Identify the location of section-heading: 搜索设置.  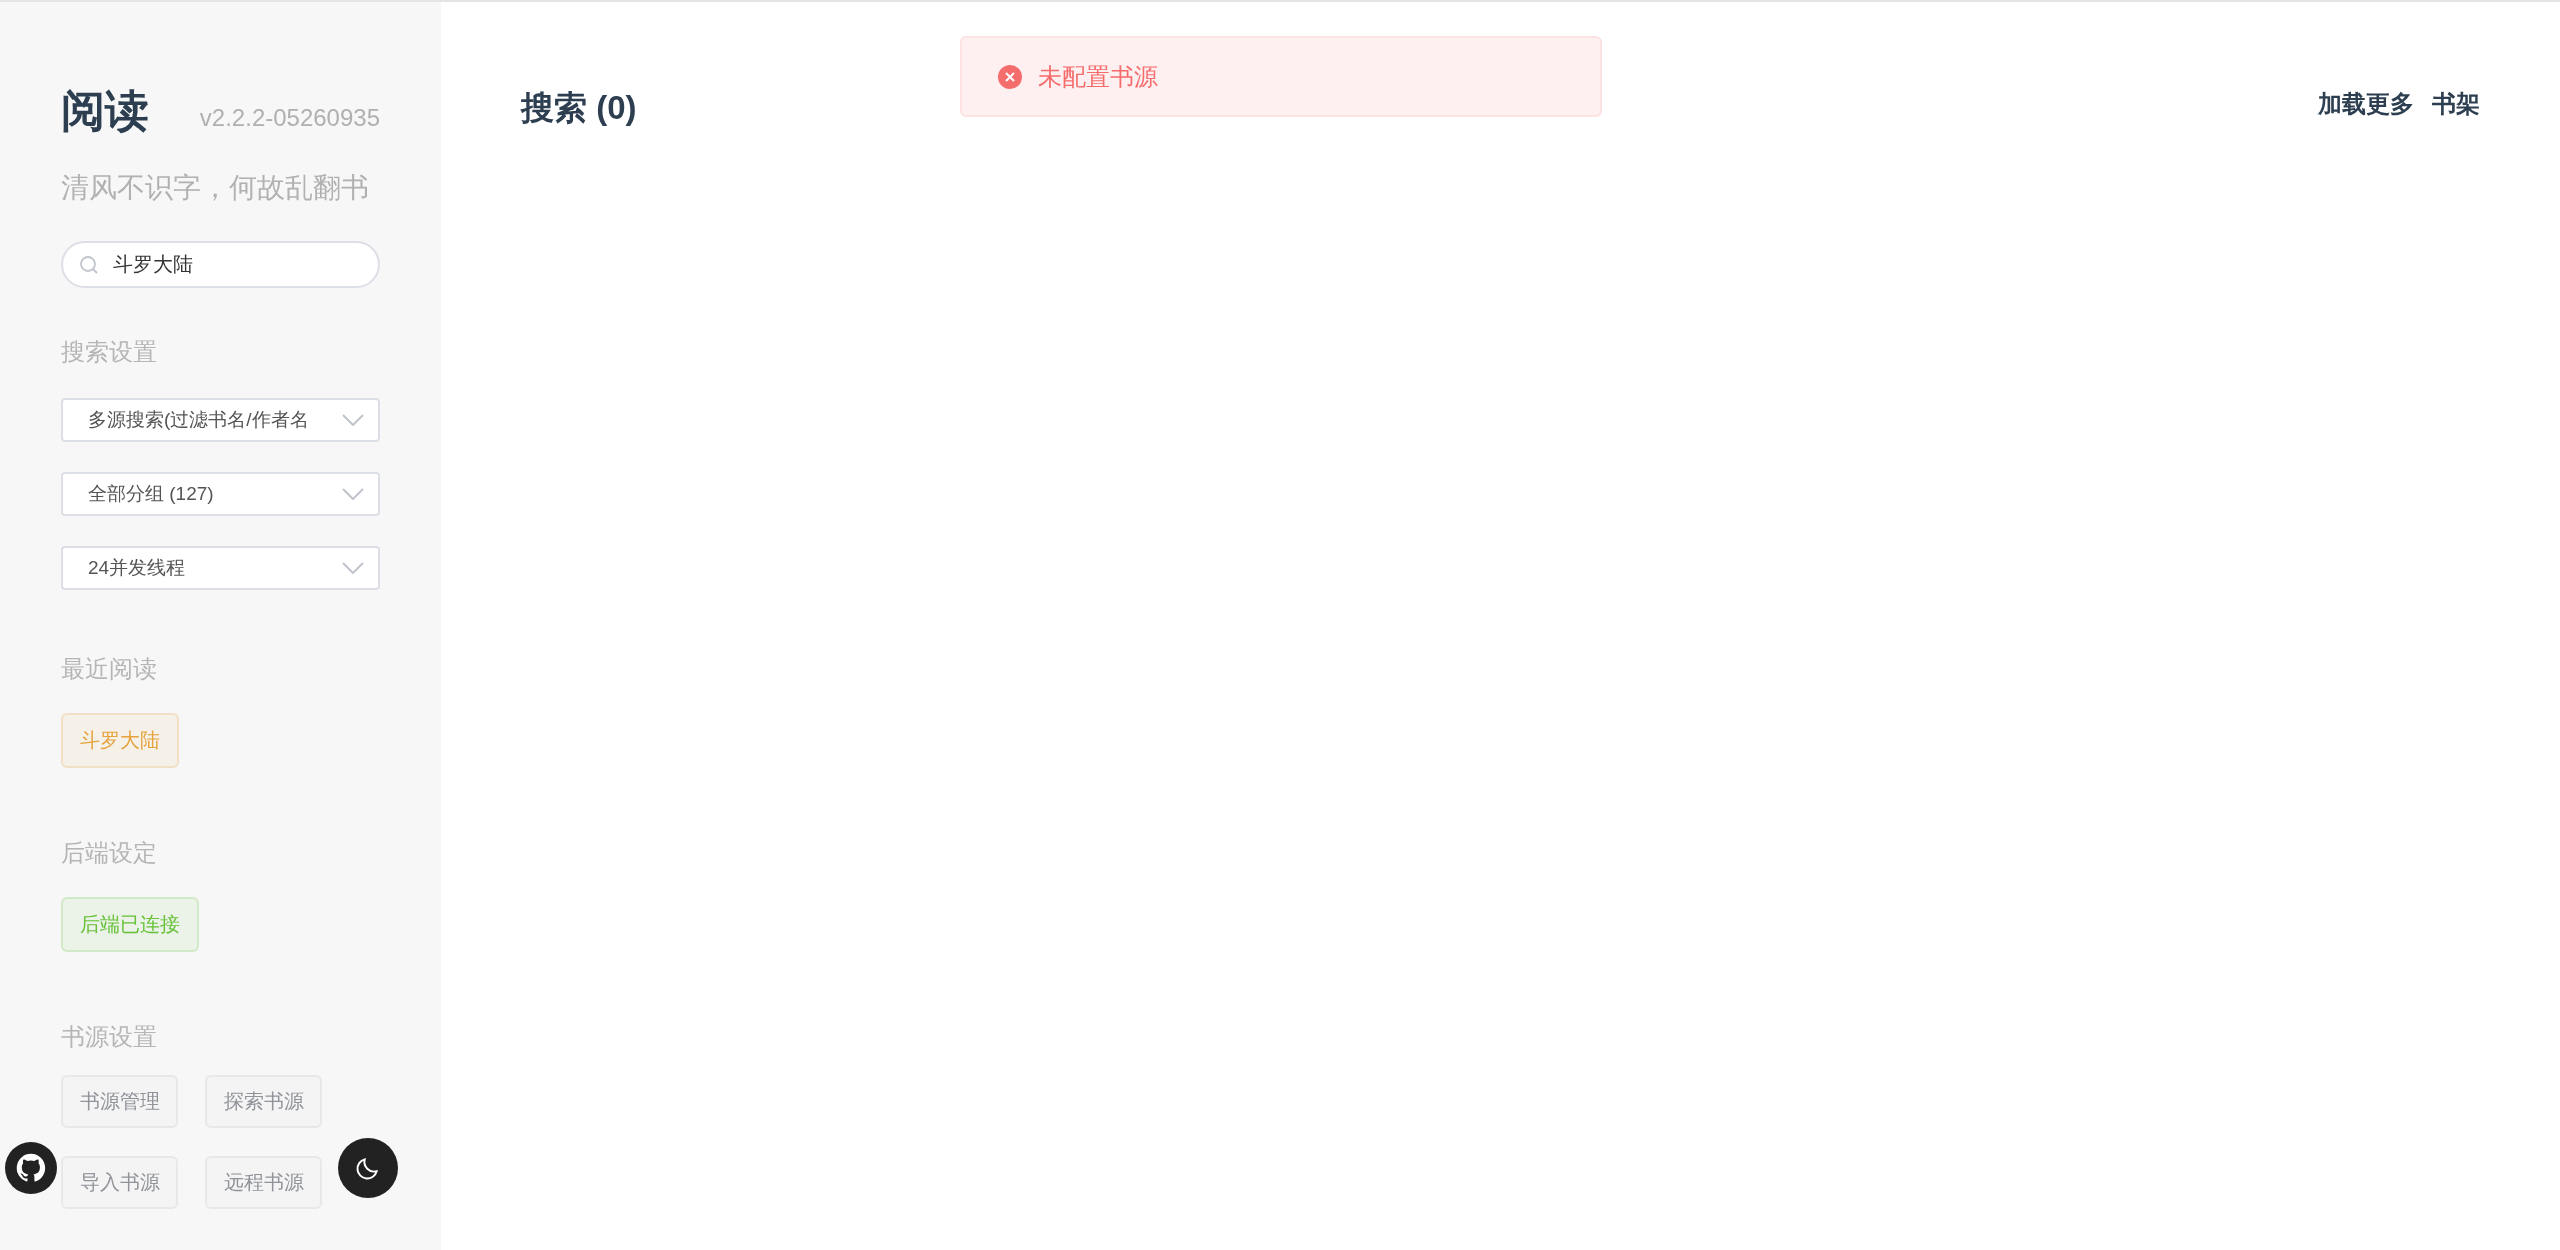
(109, 352).